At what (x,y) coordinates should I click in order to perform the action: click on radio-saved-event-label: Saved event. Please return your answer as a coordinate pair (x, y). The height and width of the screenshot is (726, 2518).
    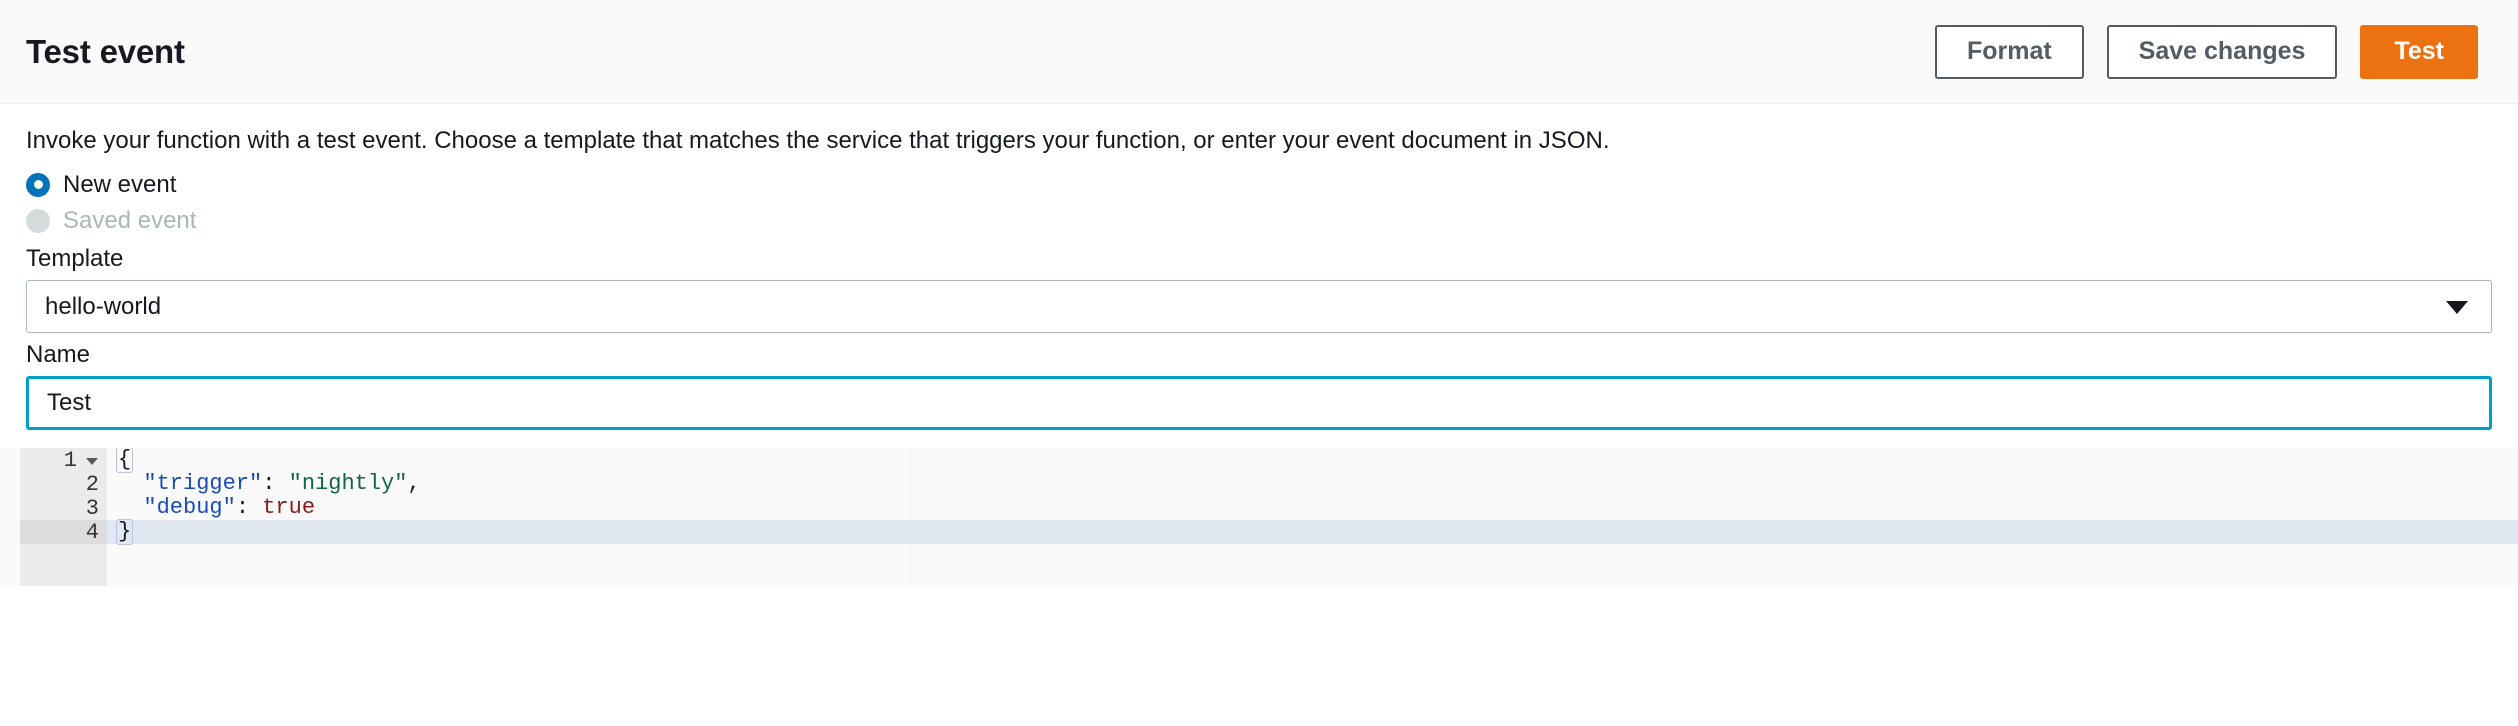
    Looking at the image, I should click on (130, 220).